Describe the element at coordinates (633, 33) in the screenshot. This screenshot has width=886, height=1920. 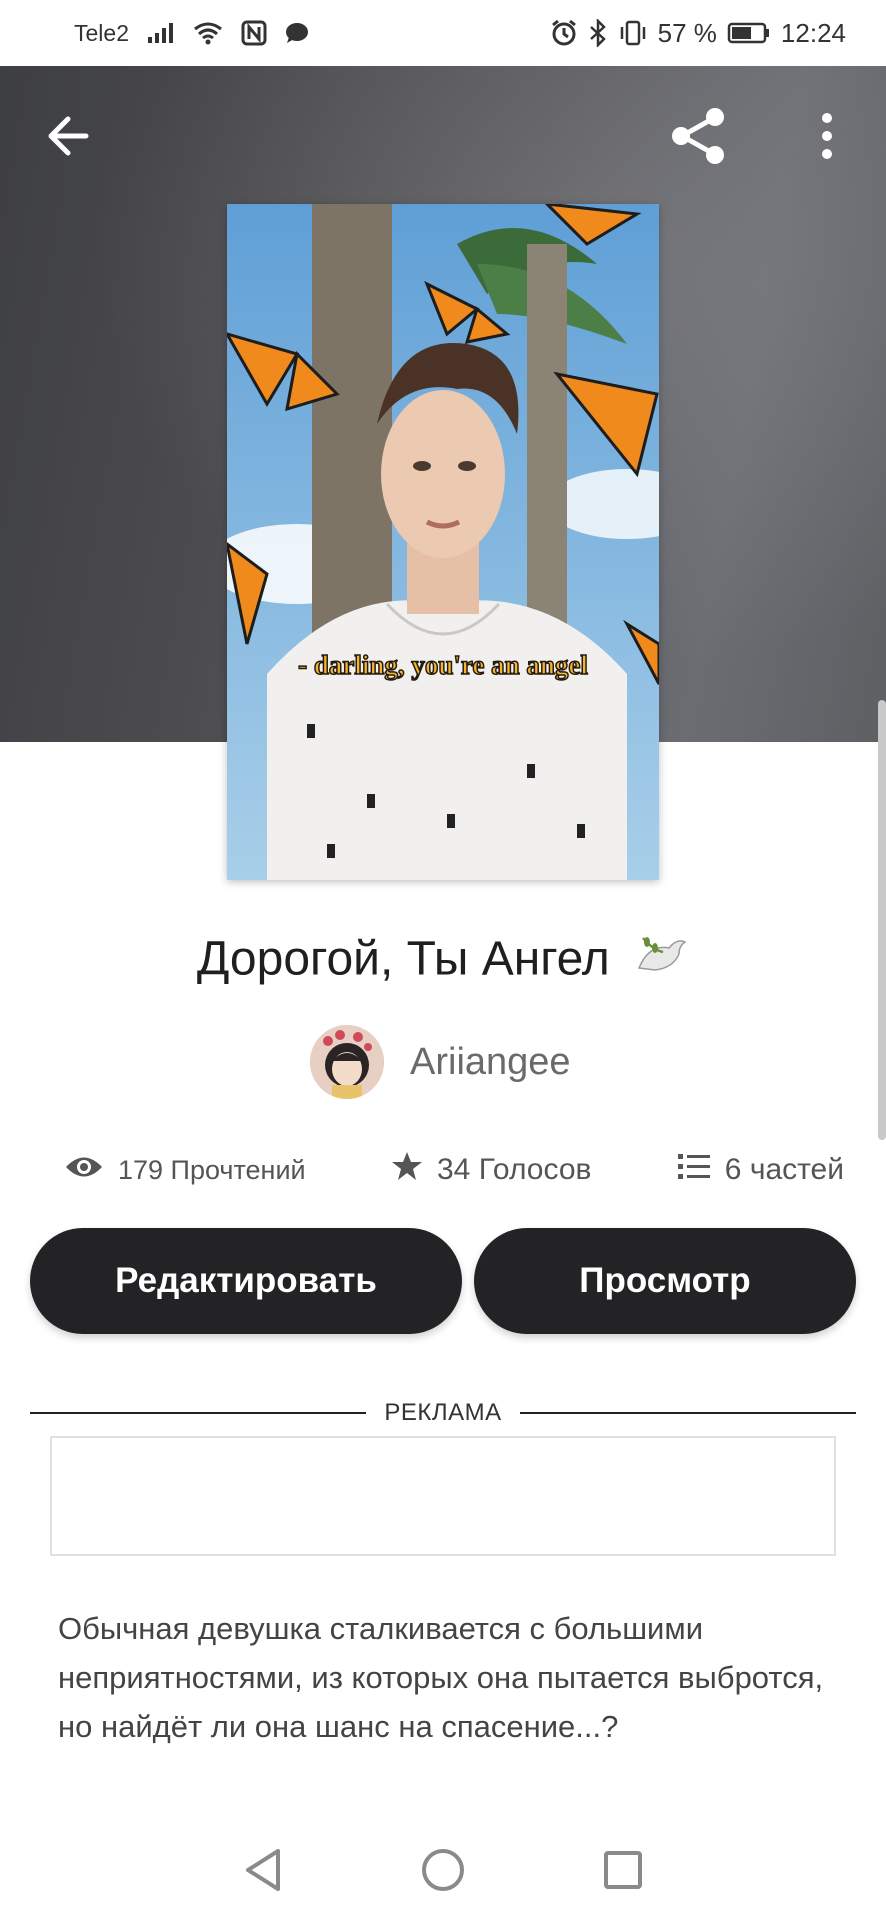
I see `vibrate-icon` at that location.